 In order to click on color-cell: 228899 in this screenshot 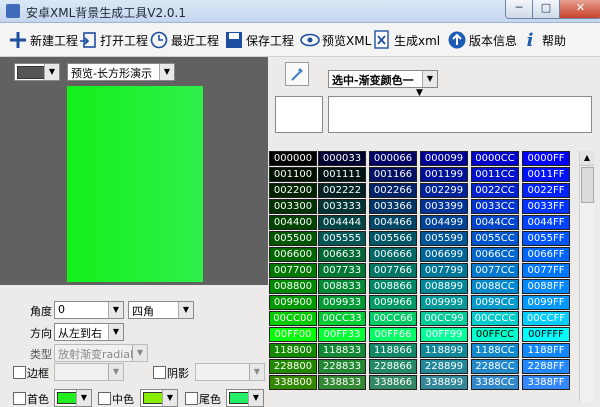, I will do `click(444, 366)`.